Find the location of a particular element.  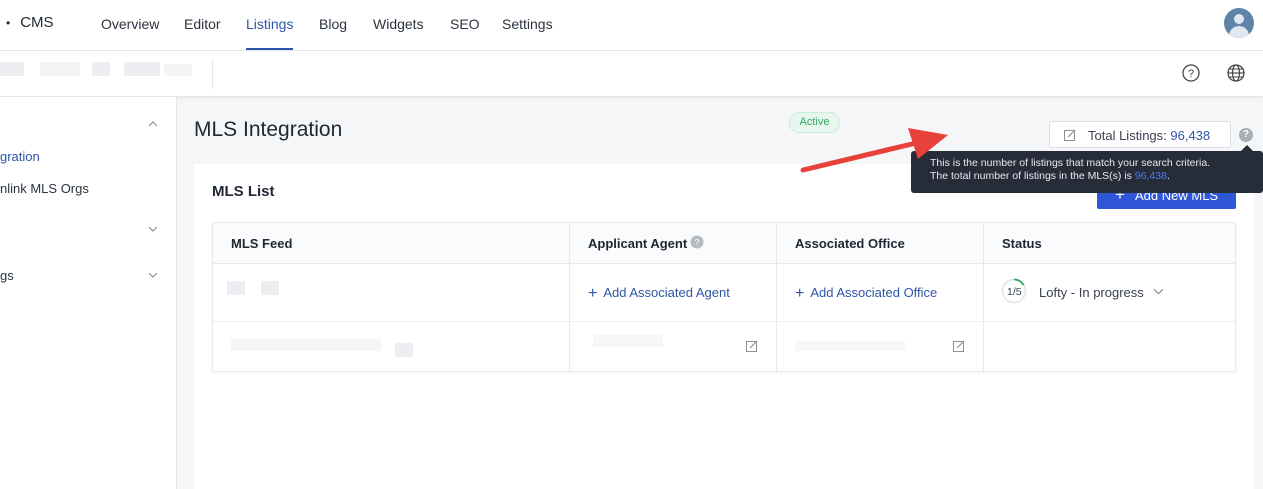

redacted-agent-name is located at coordinates (628, 341).